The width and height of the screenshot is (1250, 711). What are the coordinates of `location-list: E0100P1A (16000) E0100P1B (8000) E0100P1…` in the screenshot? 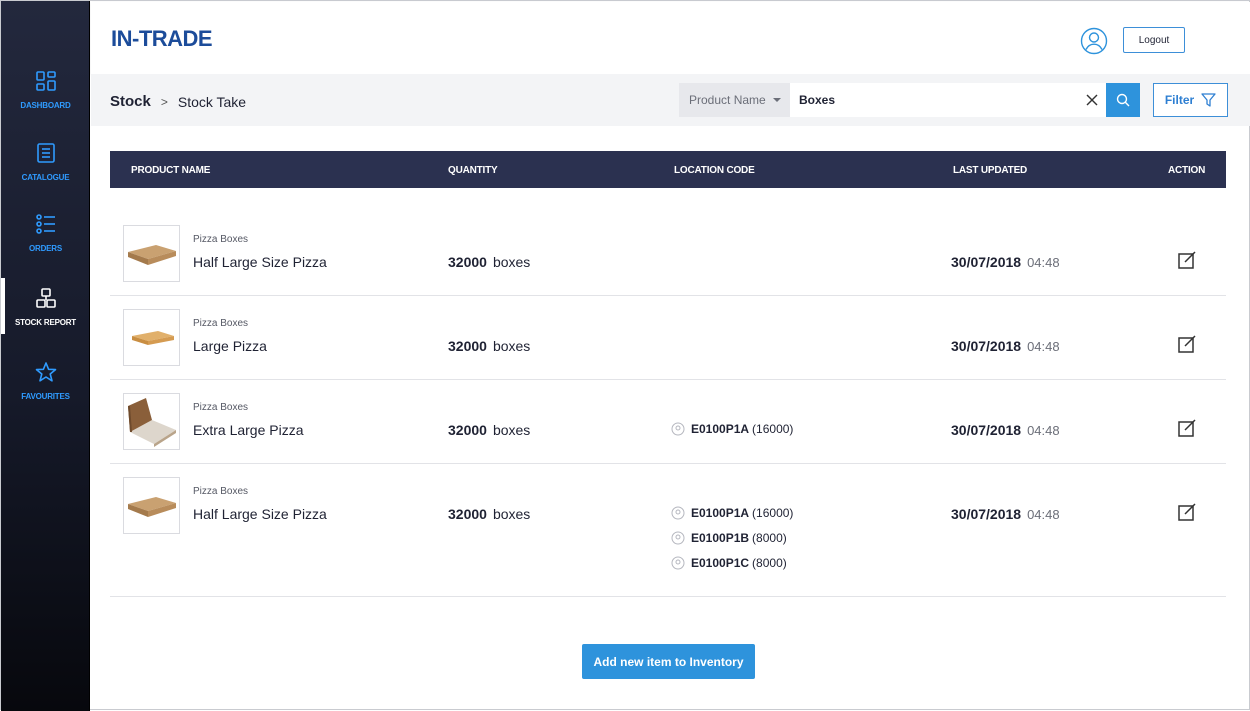 It's located at (732, 537).